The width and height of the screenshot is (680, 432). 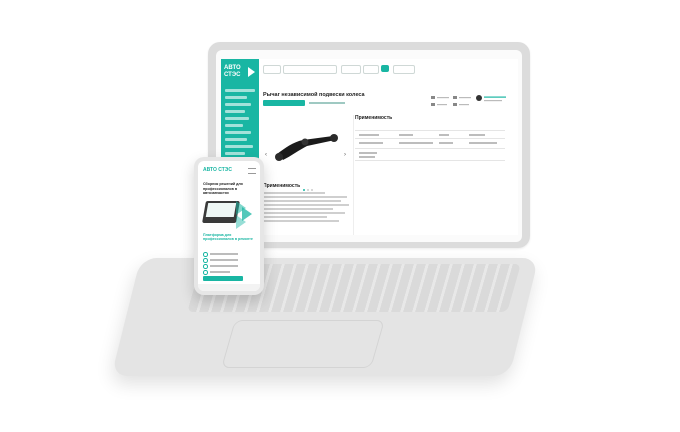 What do you see at coordinates (229, 287) in the screenshot?
I see `phone-footer-nav` at bounding box center [229, 287].